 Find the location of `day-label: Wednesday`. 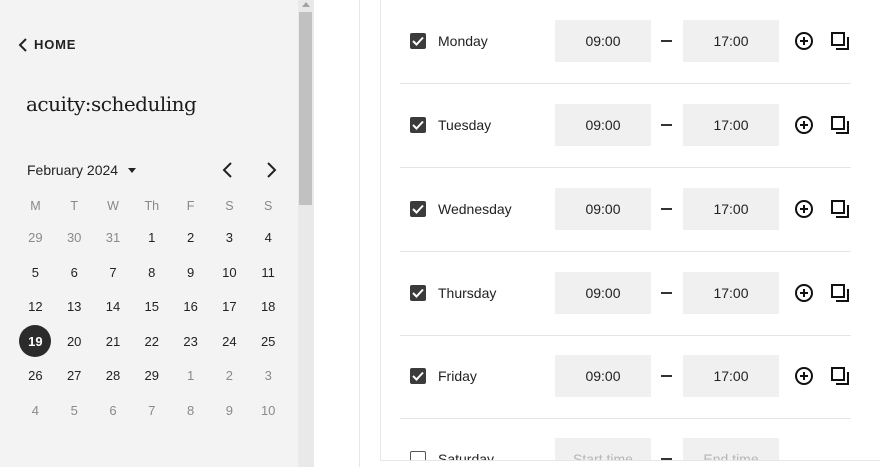

day-label: Wednesday is located at coordinates (475, 209).